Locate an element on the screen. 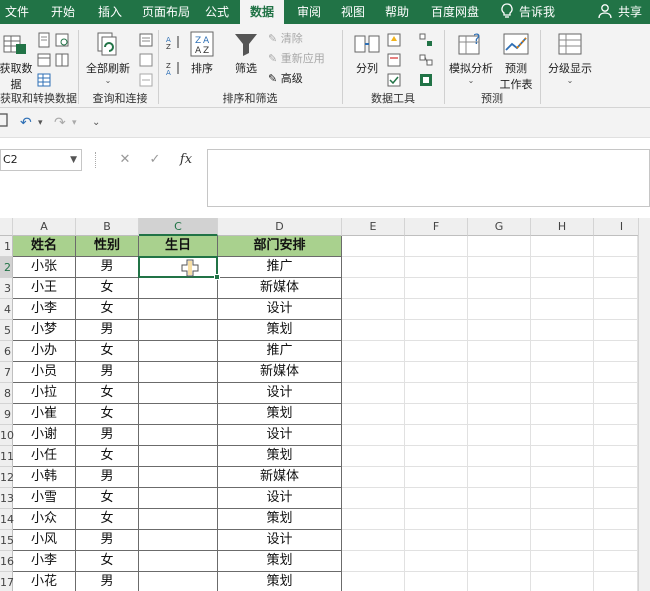 This screenshot has height=591, width=650. row-header: 14 is located at coordinates (7, 519).